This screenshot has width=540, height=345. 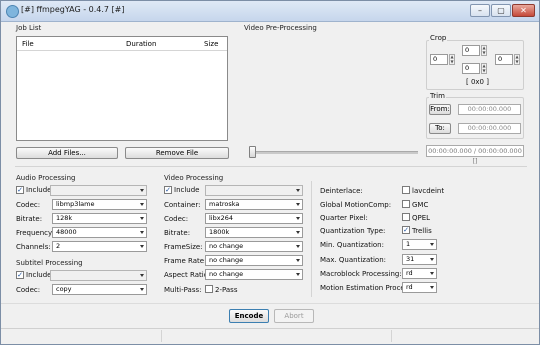 What do you see at coordinates (254, 204) in the screenshot?
I see `video-container-combo: matroska` at bounding box center [254, 204].